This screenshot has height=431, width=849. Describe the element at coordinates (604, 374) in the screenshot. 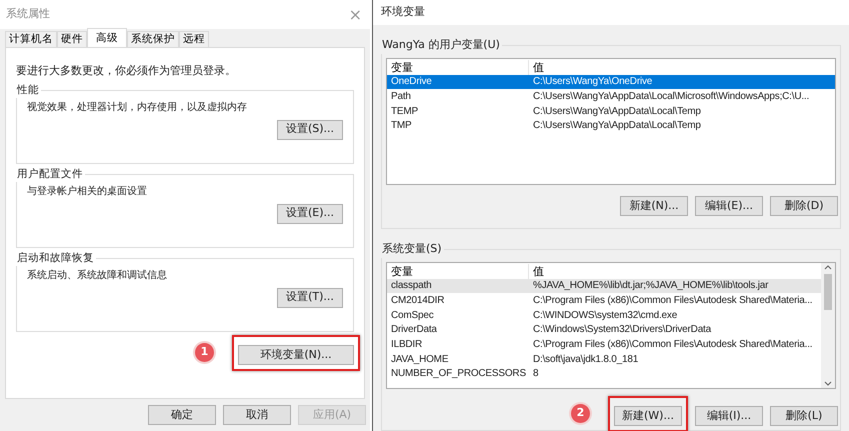

I see `variable-row: NUMBER_OF_PROCESSORS 8` at that location.